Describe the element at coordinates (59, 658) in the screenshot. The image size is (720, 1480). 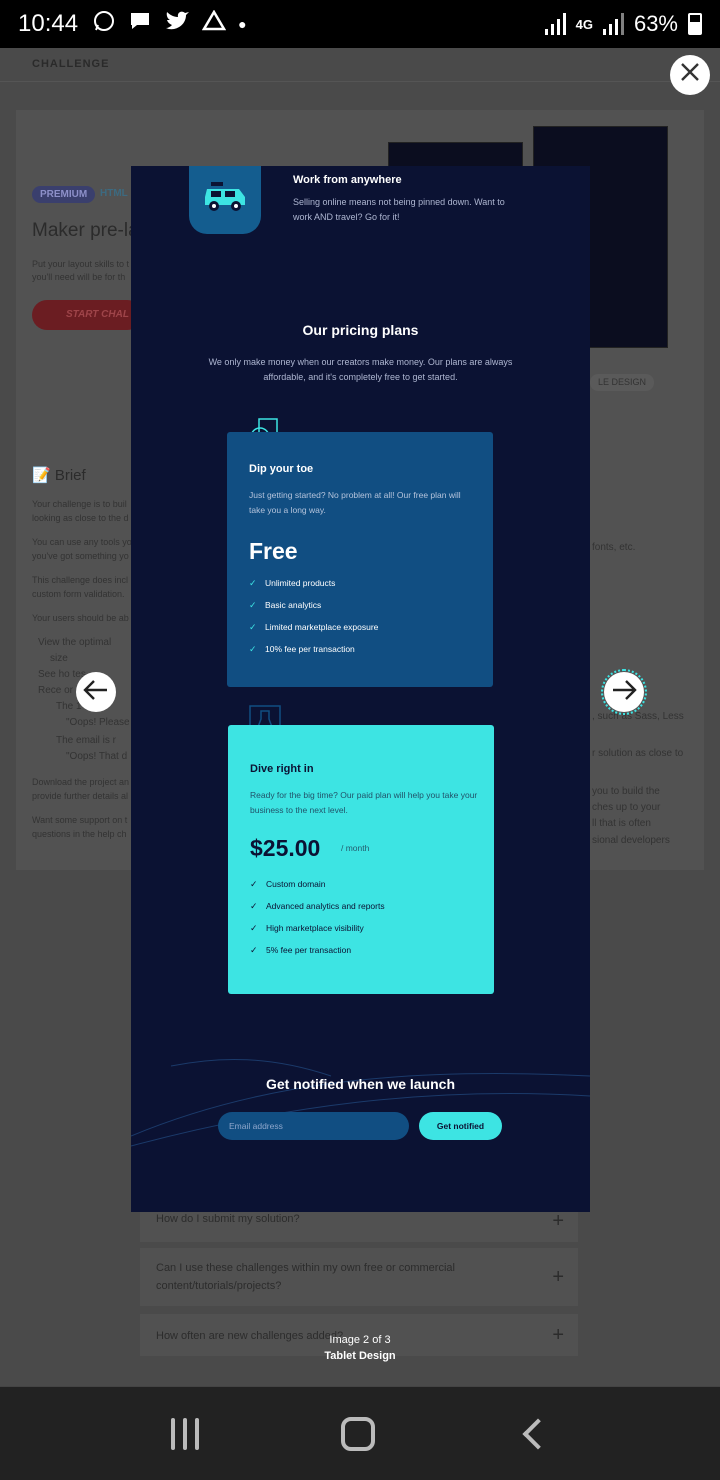
I see `bullet-item: size` at that location.